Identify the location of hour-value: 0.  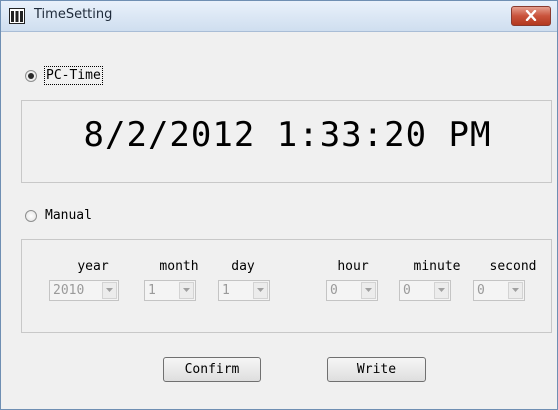
(334, 290).